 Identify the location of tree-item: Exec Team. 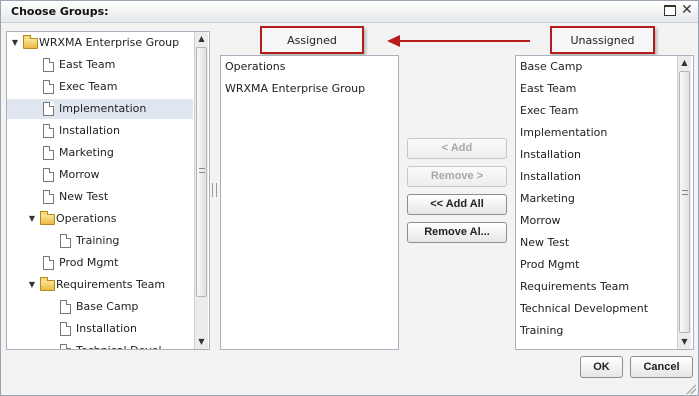
(100, 87).